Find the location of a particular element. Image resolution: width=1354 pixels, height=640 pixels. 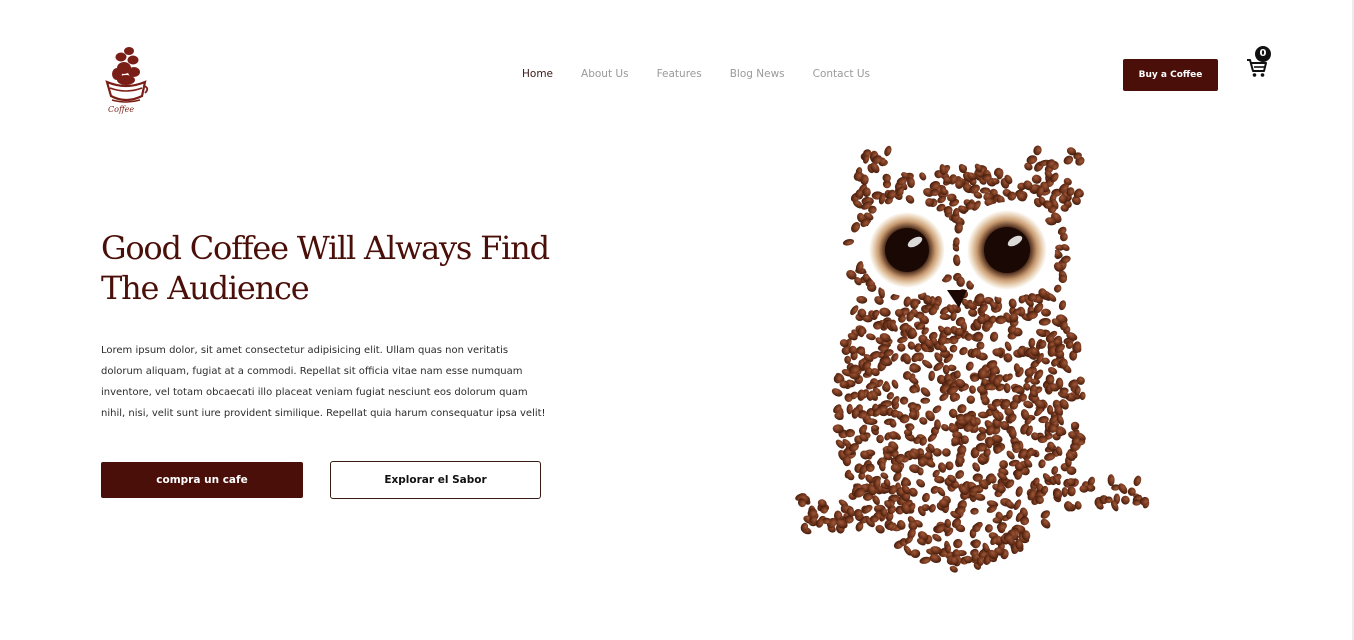

buy-coffee-cta-button: compra un cafe is located at coordinates (202, 480).